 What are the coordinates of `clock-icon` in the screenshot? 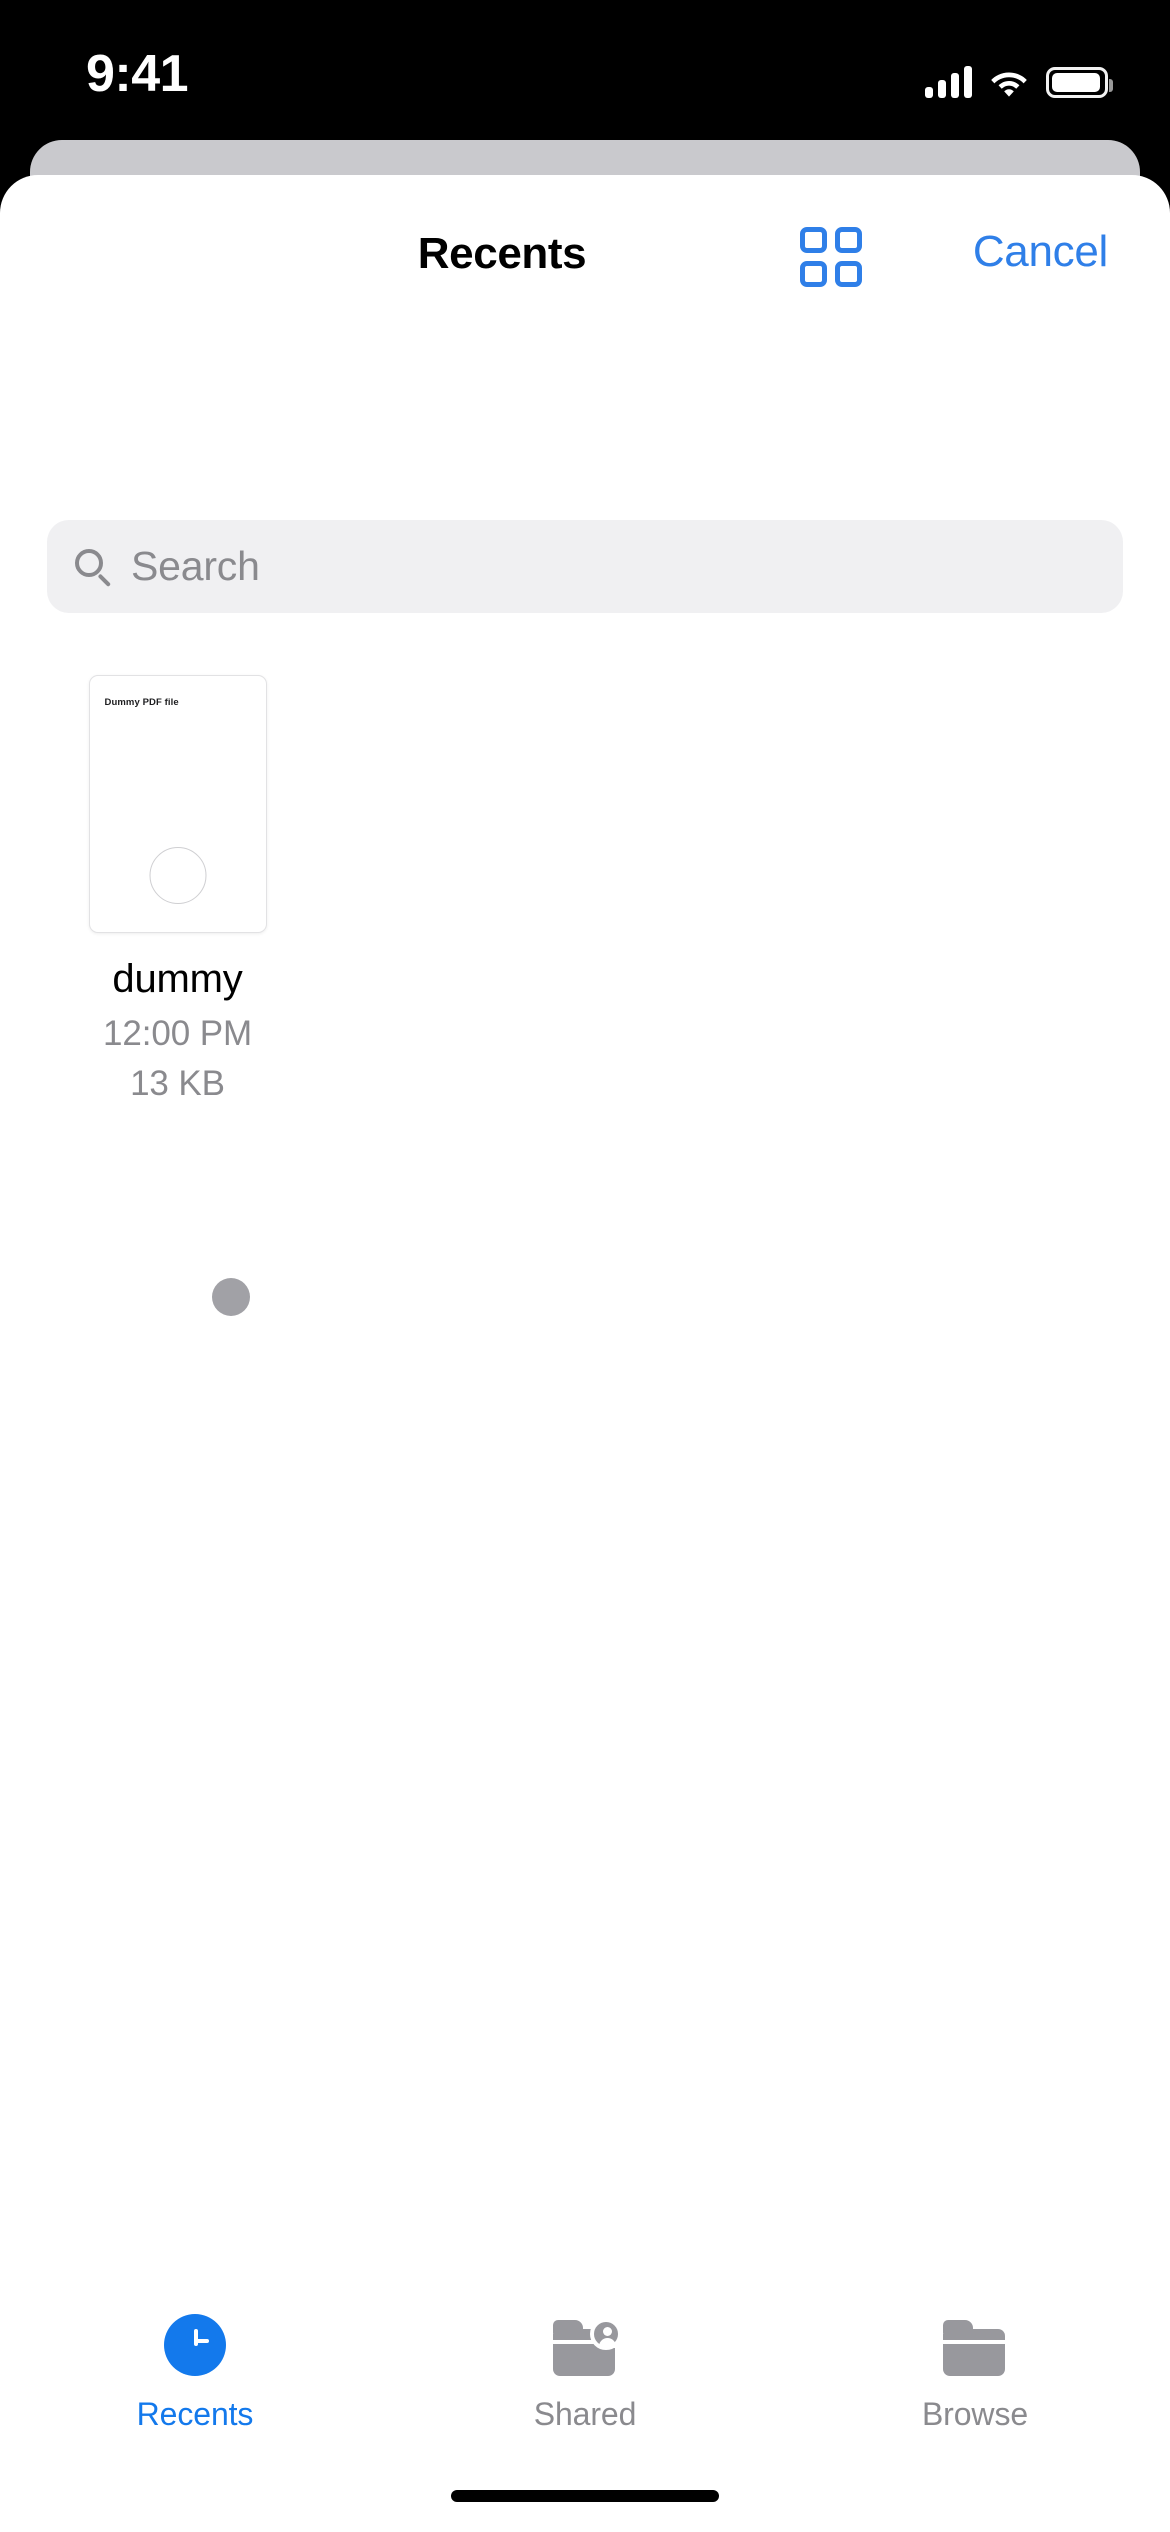 It's located at (195, 2348).